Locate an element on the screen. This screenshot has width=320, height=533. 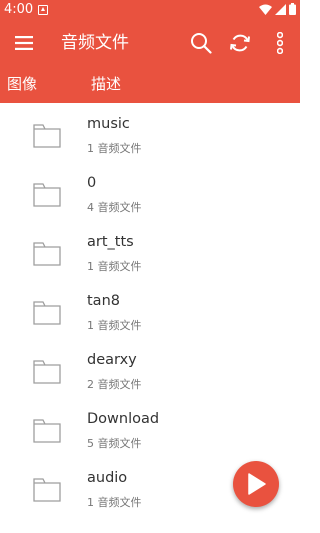
play-button is located at coordinates (256, 484).